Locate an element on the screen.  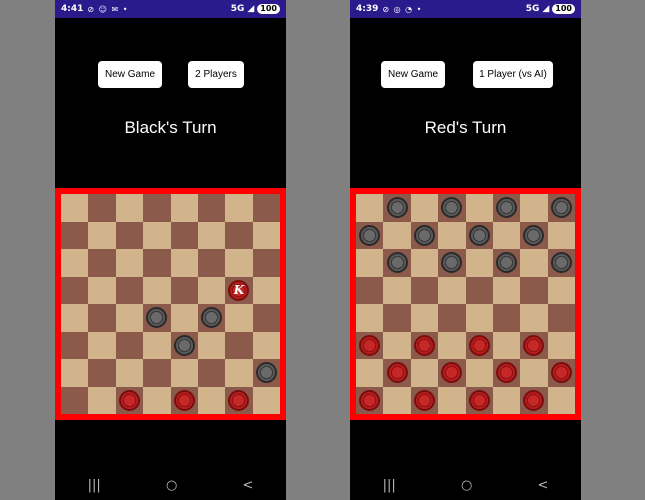
board-square: K is located at coordinates (239, 290).